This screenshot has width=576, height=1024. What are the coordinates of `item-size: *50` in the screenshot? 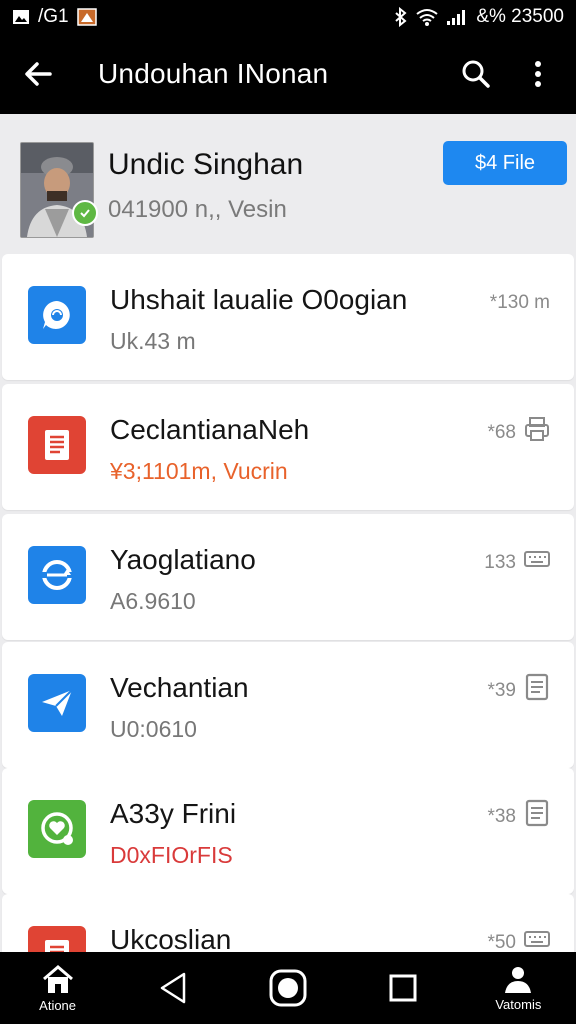 It's located at (501, 942).